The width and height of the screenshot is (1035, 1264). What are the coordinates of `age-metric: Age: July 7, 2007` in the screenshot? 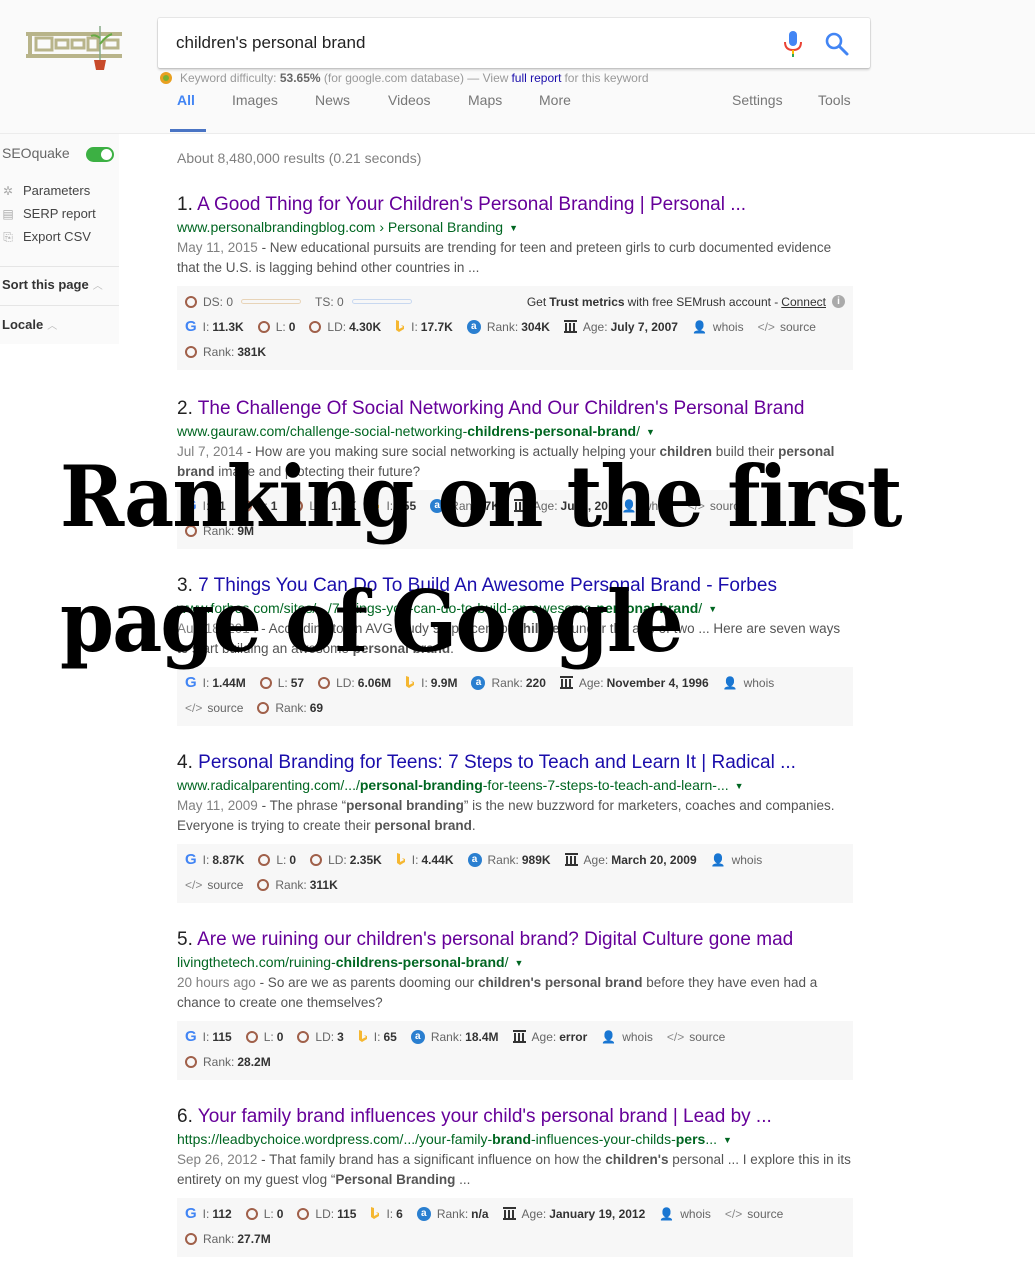 It's located at (620, 327).